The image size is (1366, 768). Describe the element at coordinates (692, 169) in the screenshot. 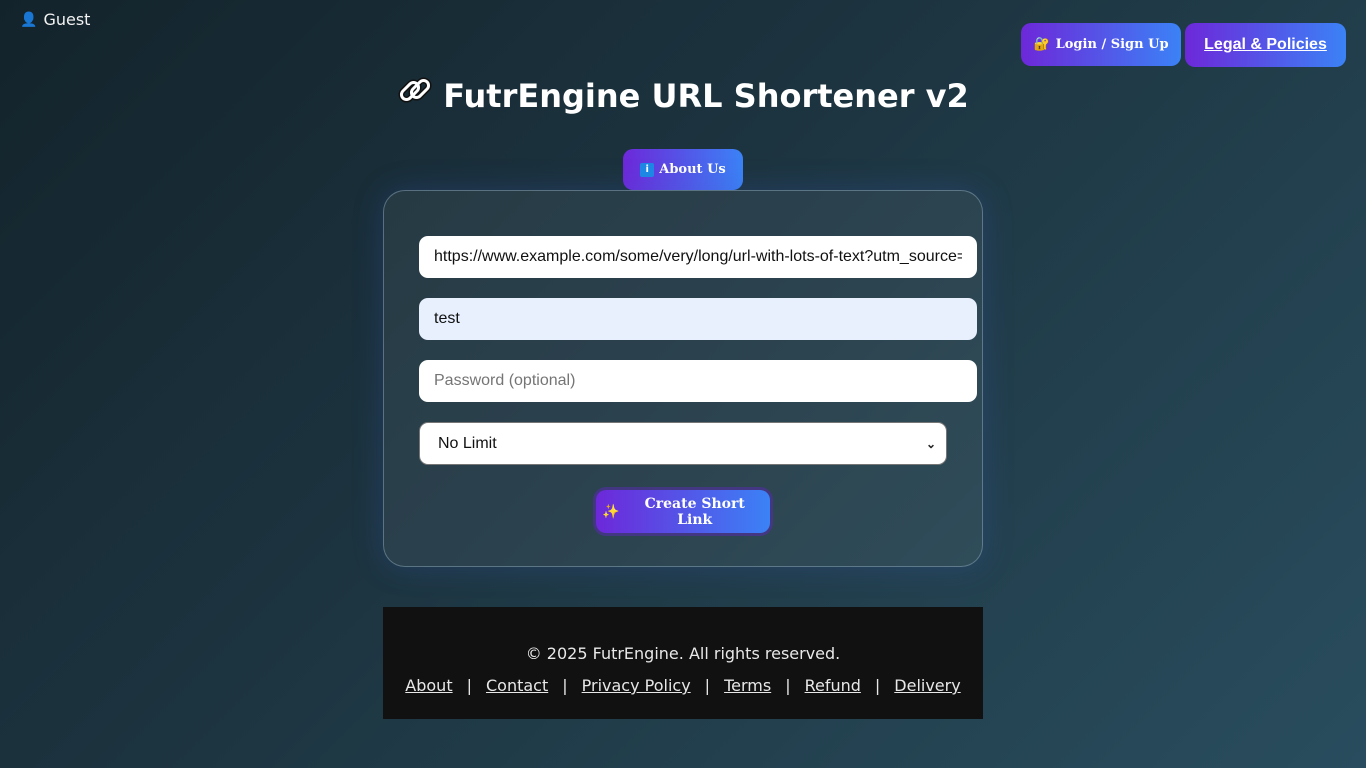

I see `about-us-label: About Us` at that location.